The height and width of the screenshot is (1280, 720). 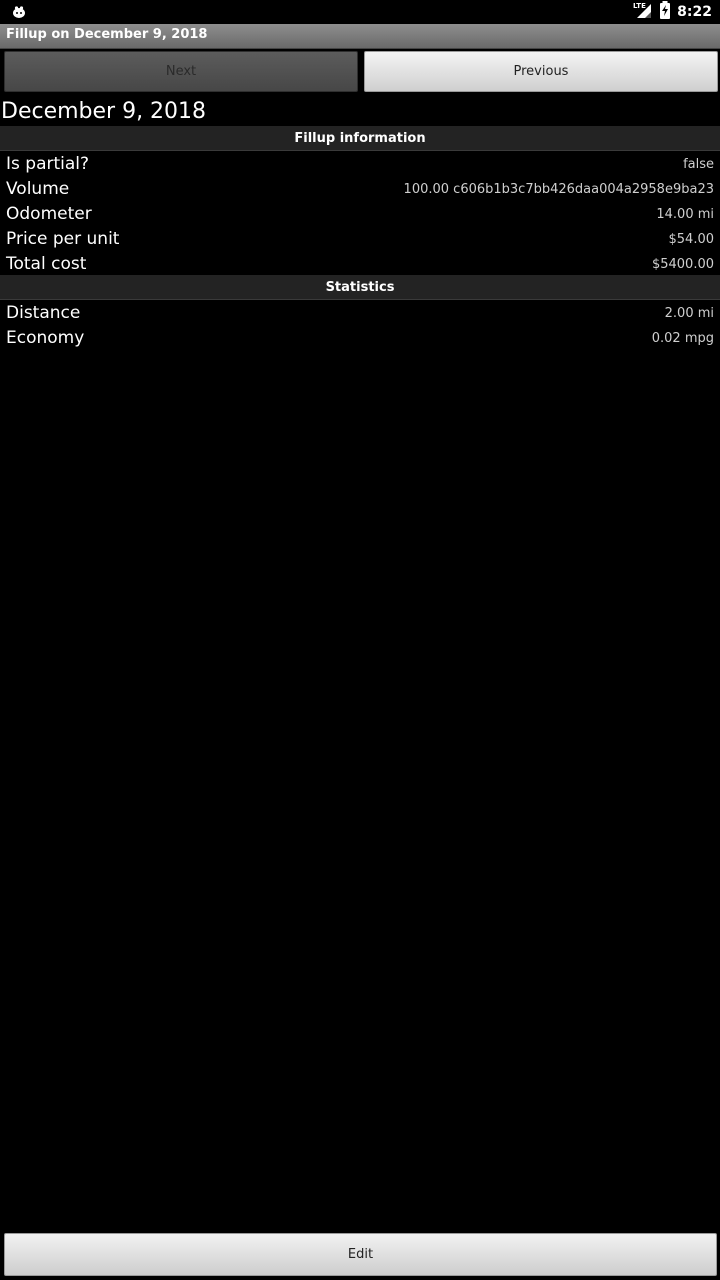 I want to click on row-value: 0.02 mpg, so click(x=682, y=338).